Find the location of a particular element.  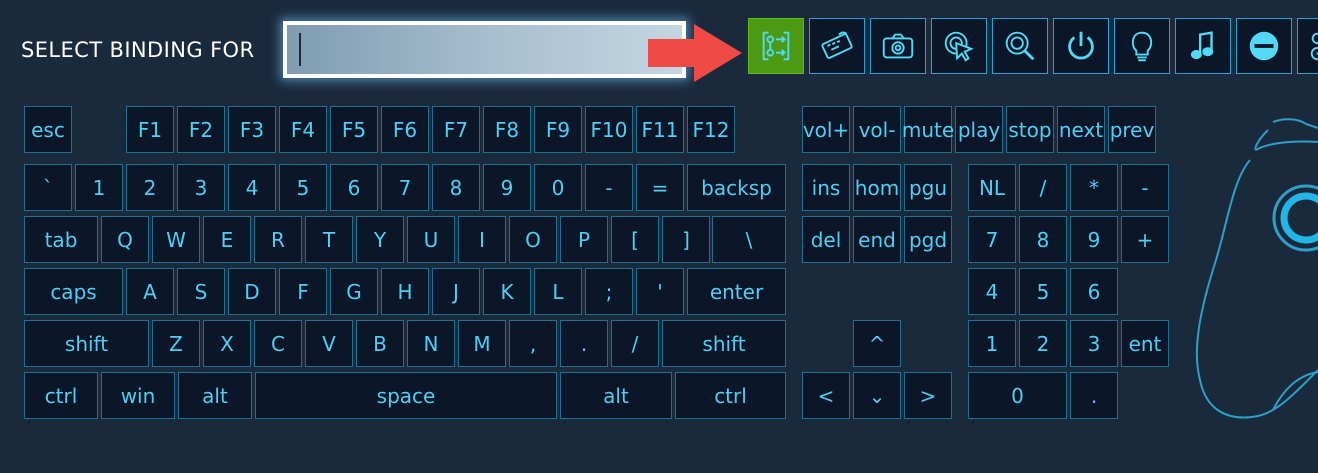

key-right: > is located at coordinates (928, 395).